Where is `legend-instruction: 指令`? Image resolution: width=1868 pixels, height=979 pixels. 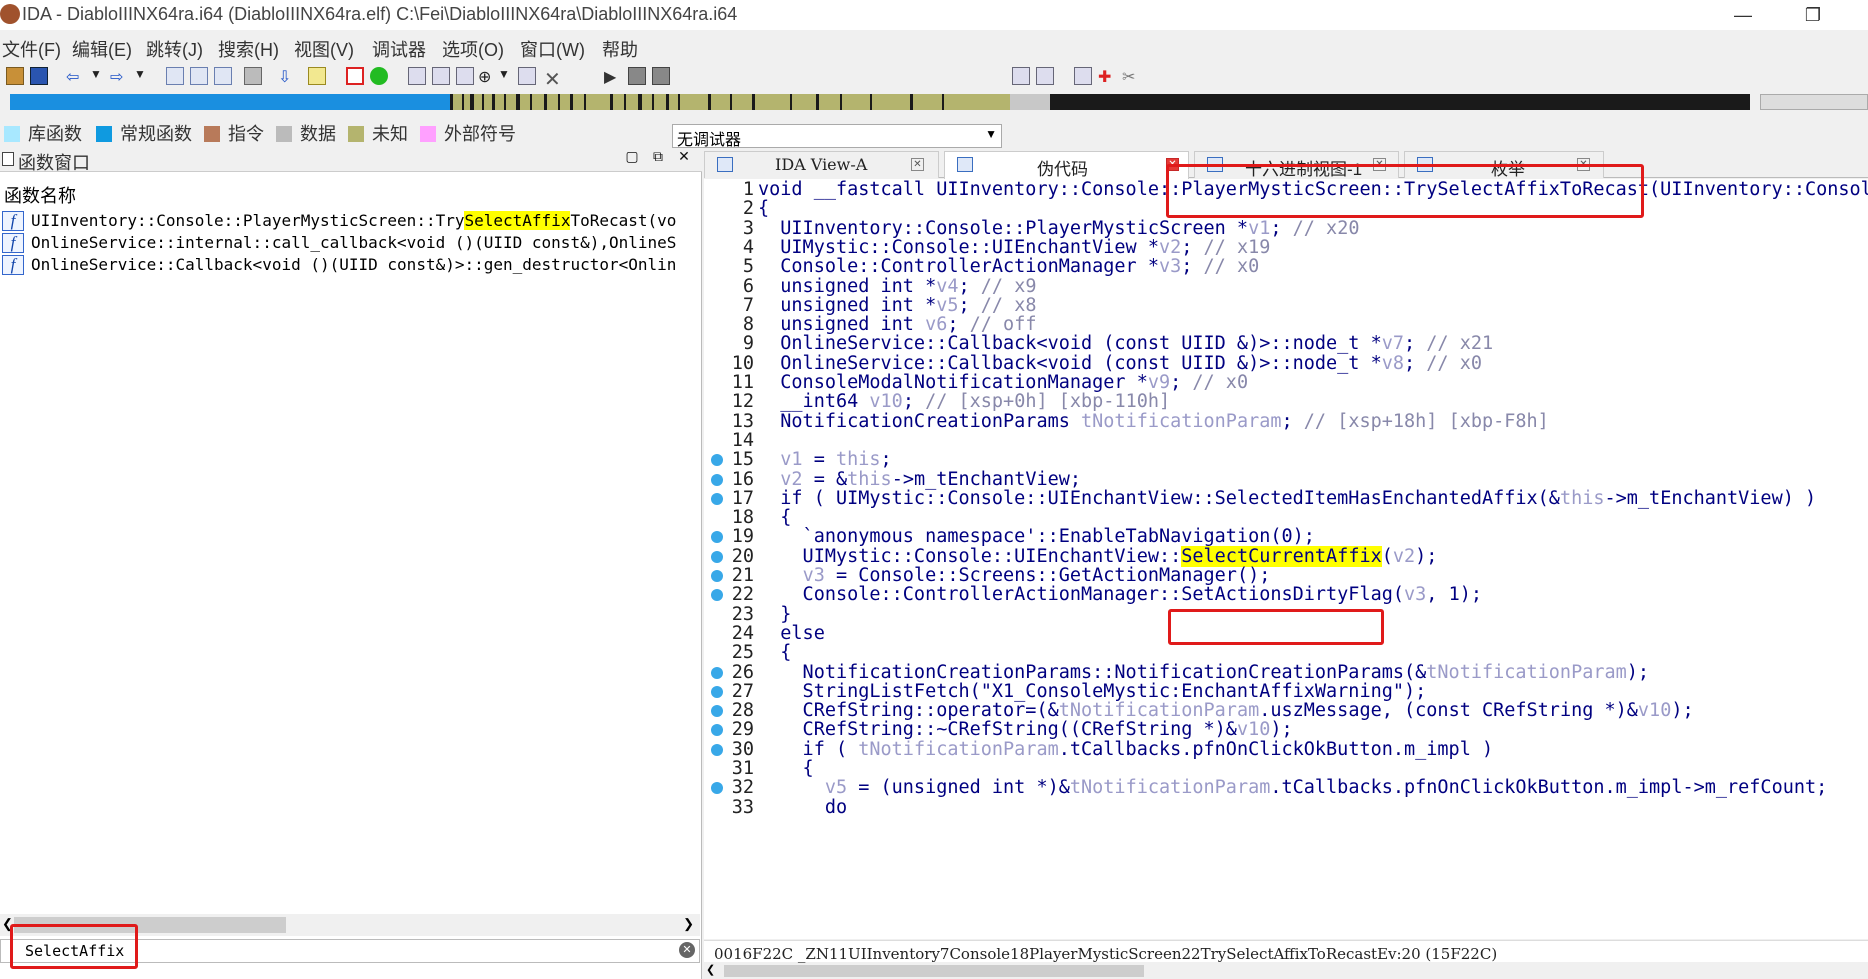 legend-instruction: 指令 is located at coordinates (234, 133).